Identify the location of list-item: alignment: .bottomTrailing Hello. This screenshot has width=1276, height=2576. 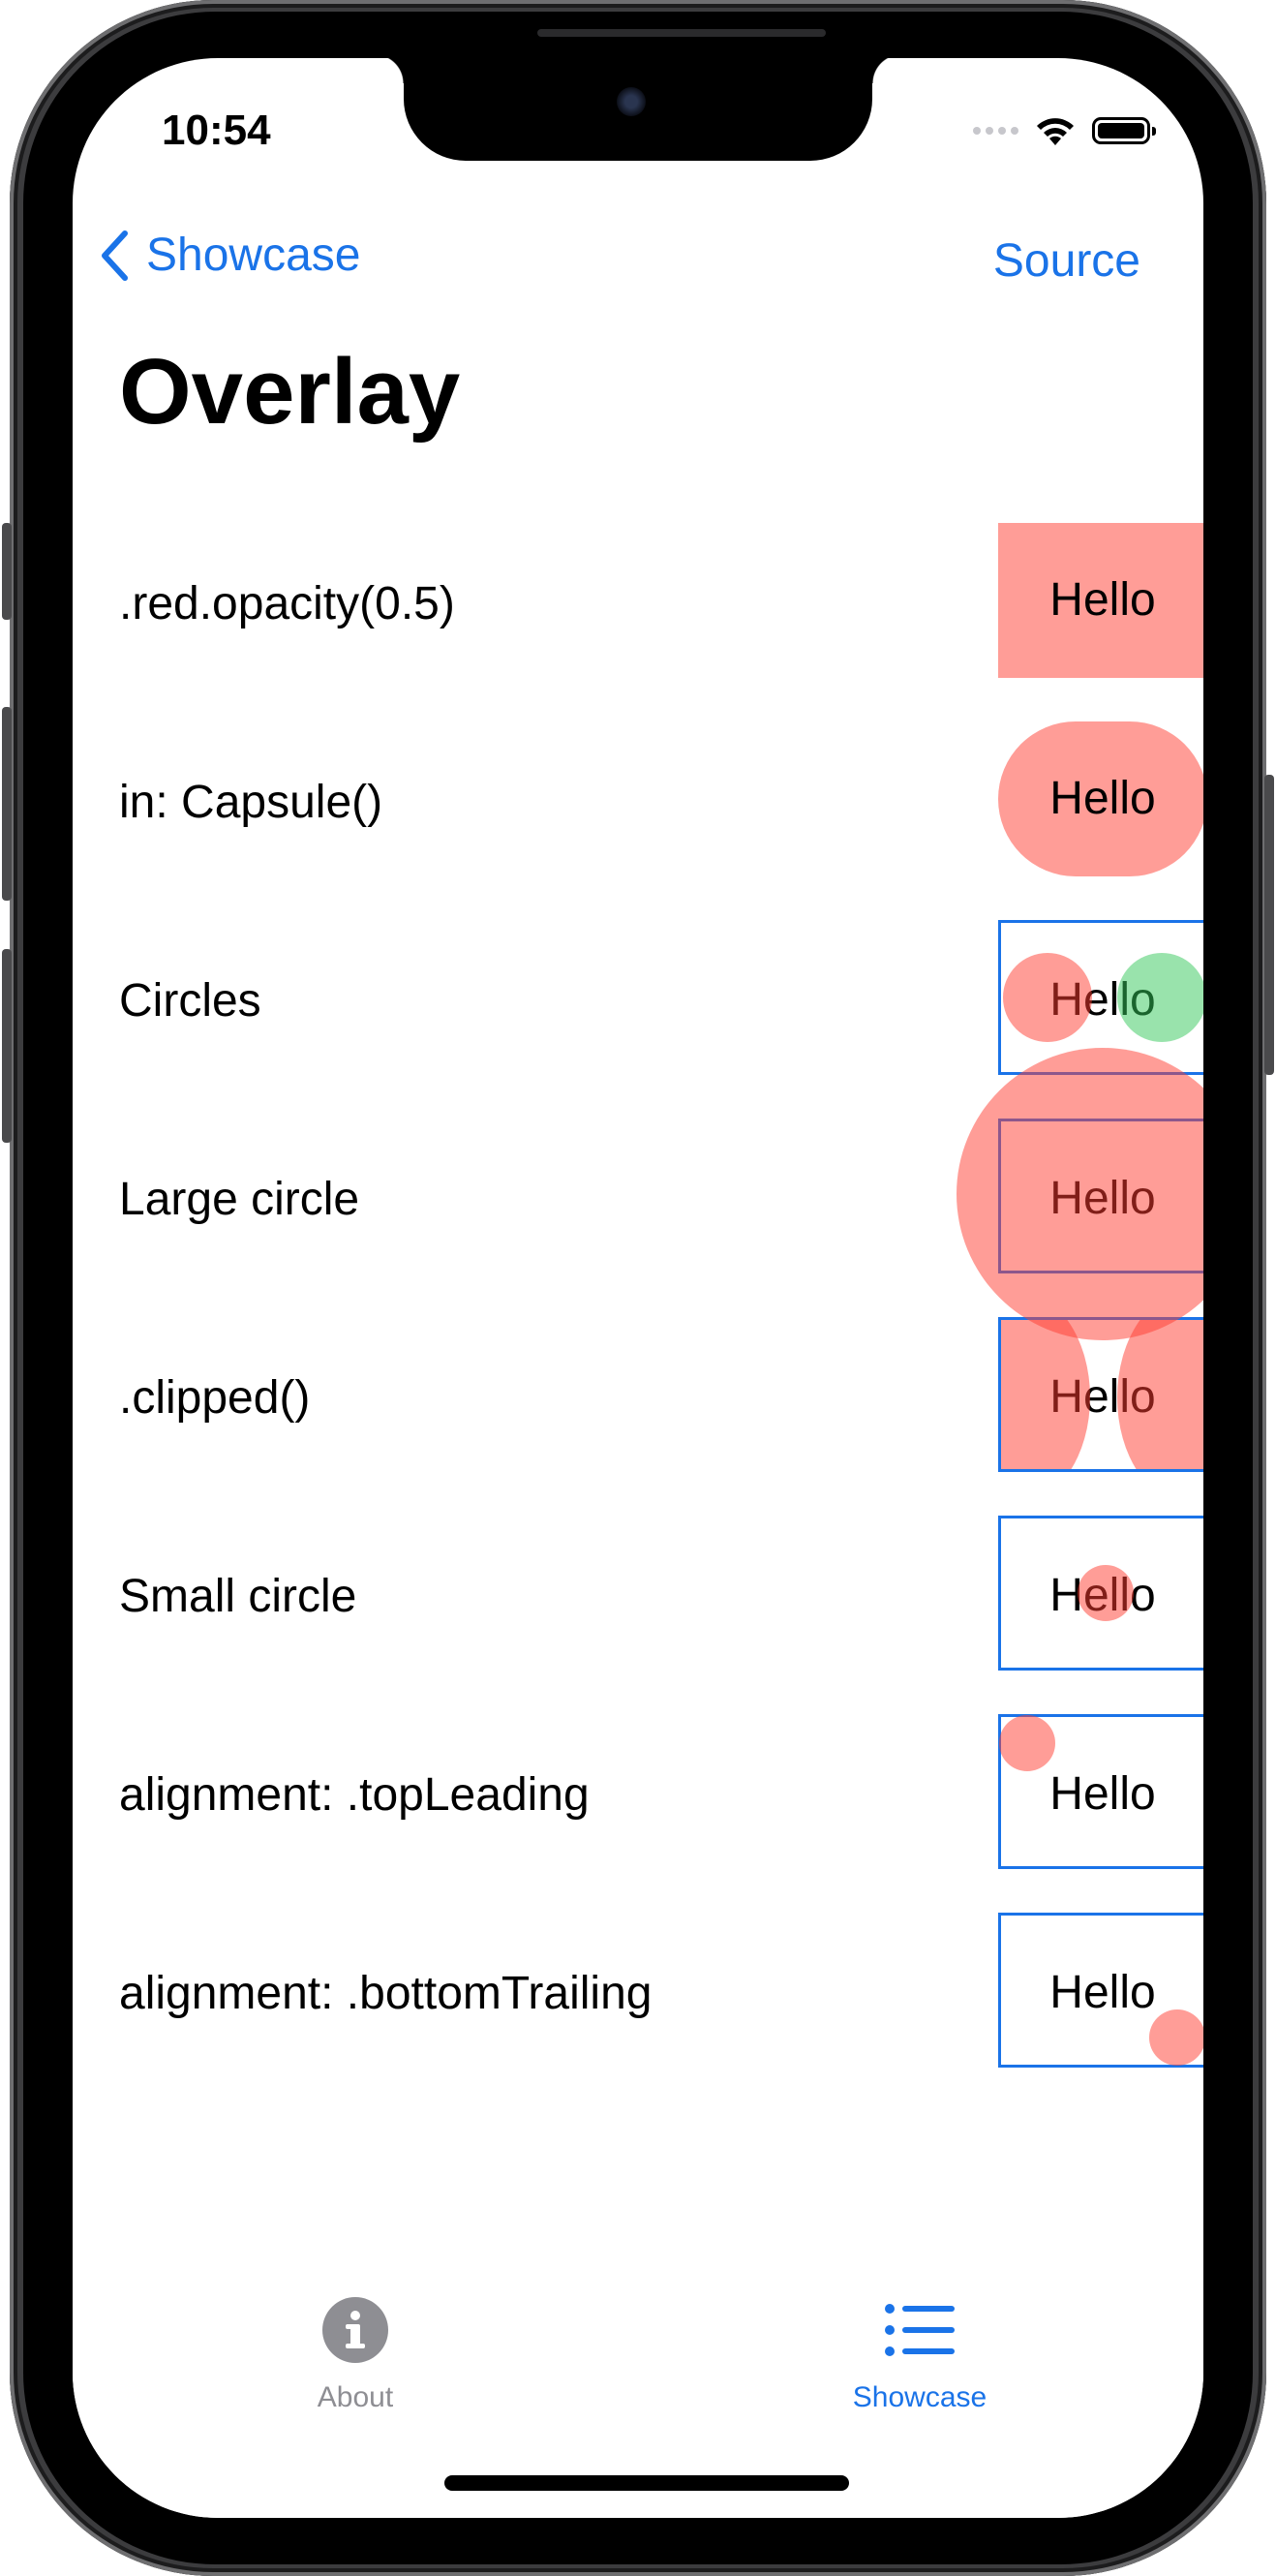
(661, 1990).